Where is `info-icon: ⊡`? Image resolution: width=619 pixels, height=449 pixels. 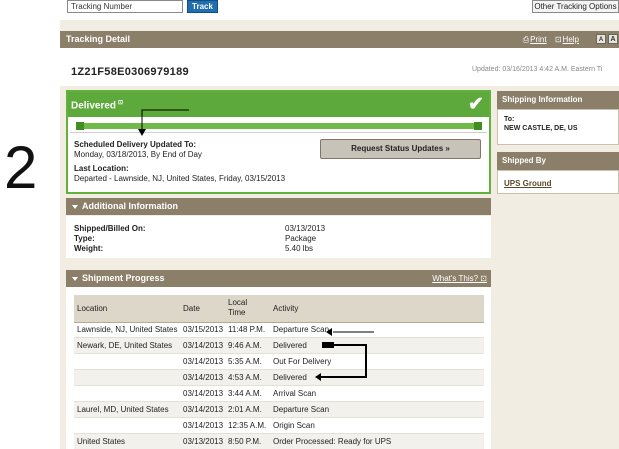 info-icon: ⊡ is located at coordinates (120, 103).